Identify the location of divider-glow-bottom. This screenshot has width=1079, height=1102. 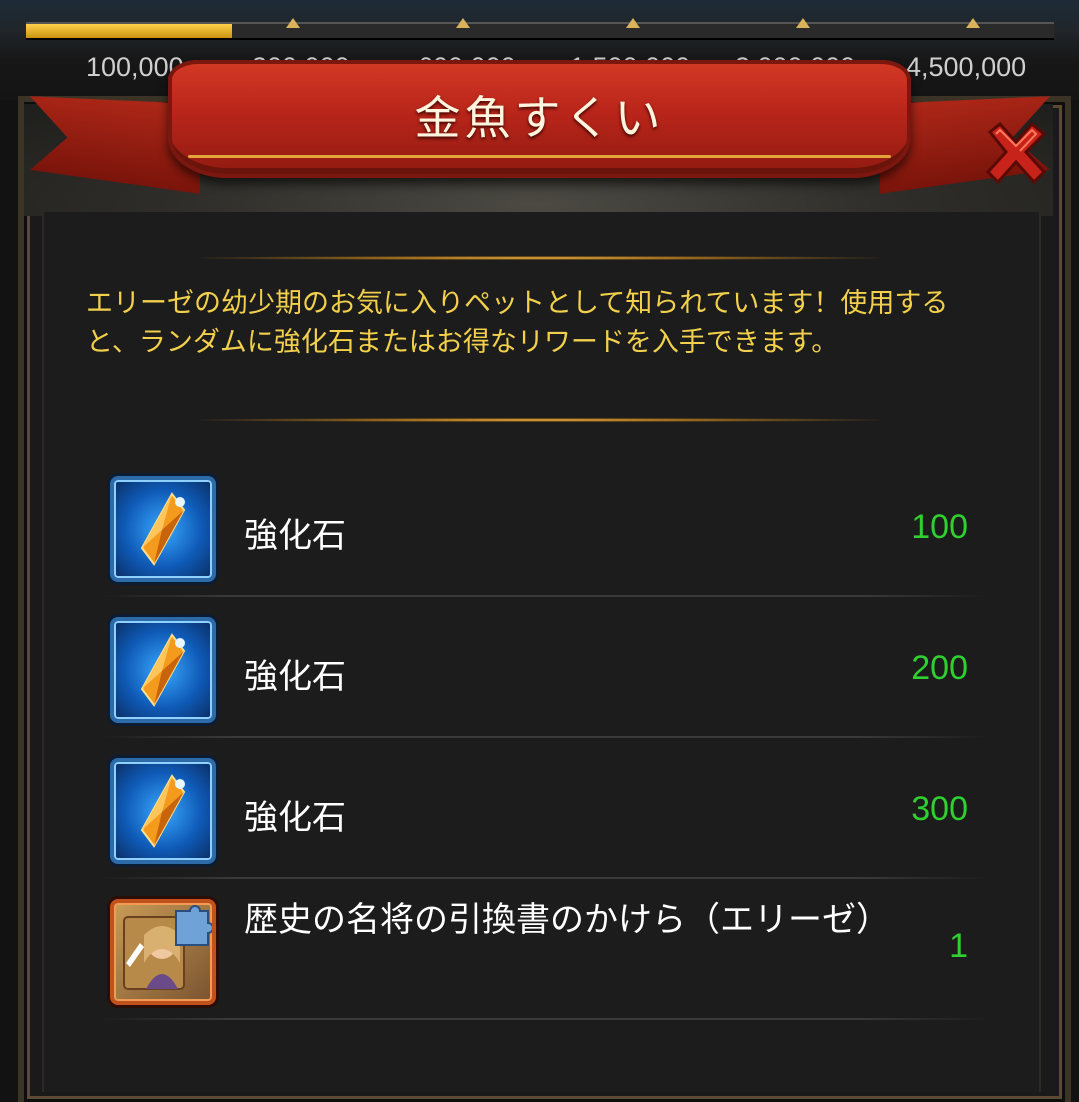
(540, 420).